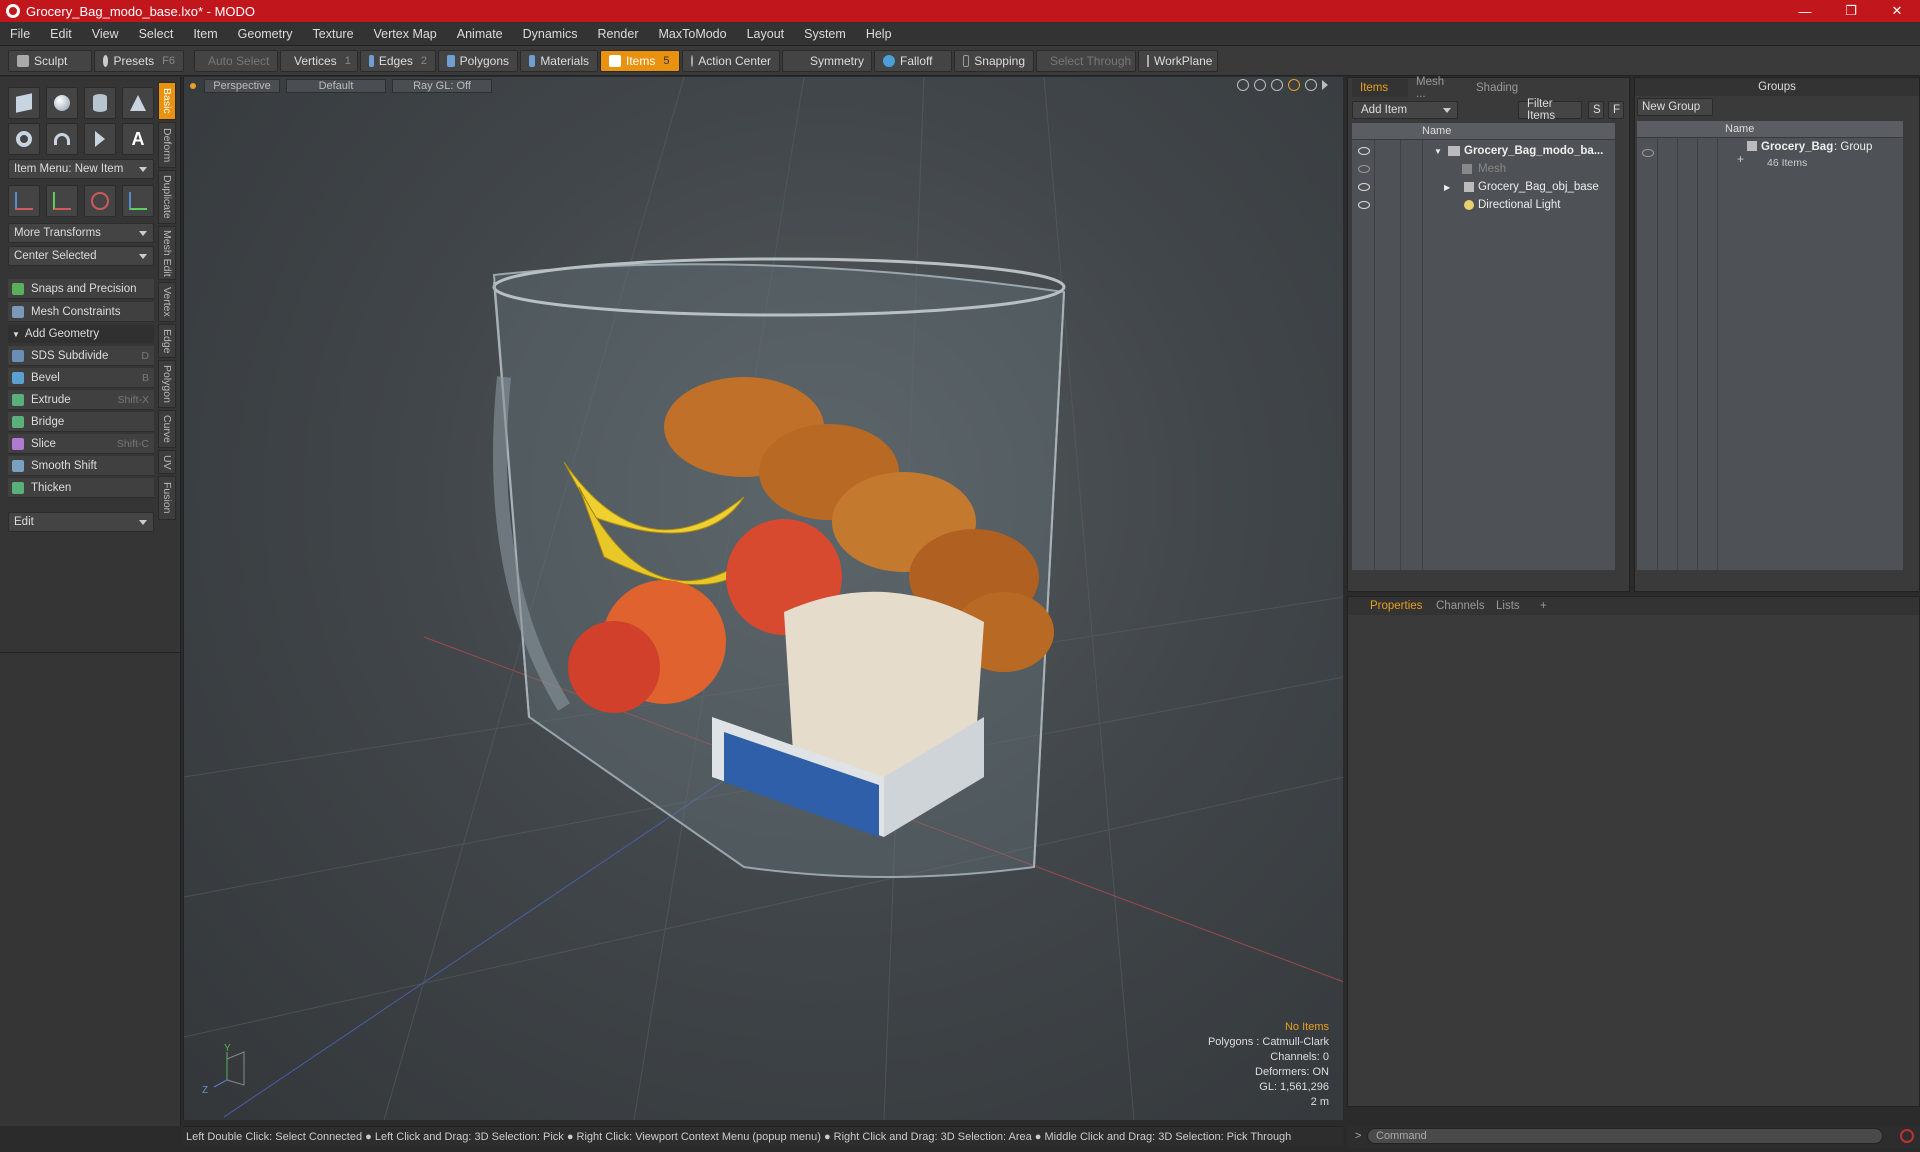  I want to click on auto-select-button: Auto Select, so click(236, 60).